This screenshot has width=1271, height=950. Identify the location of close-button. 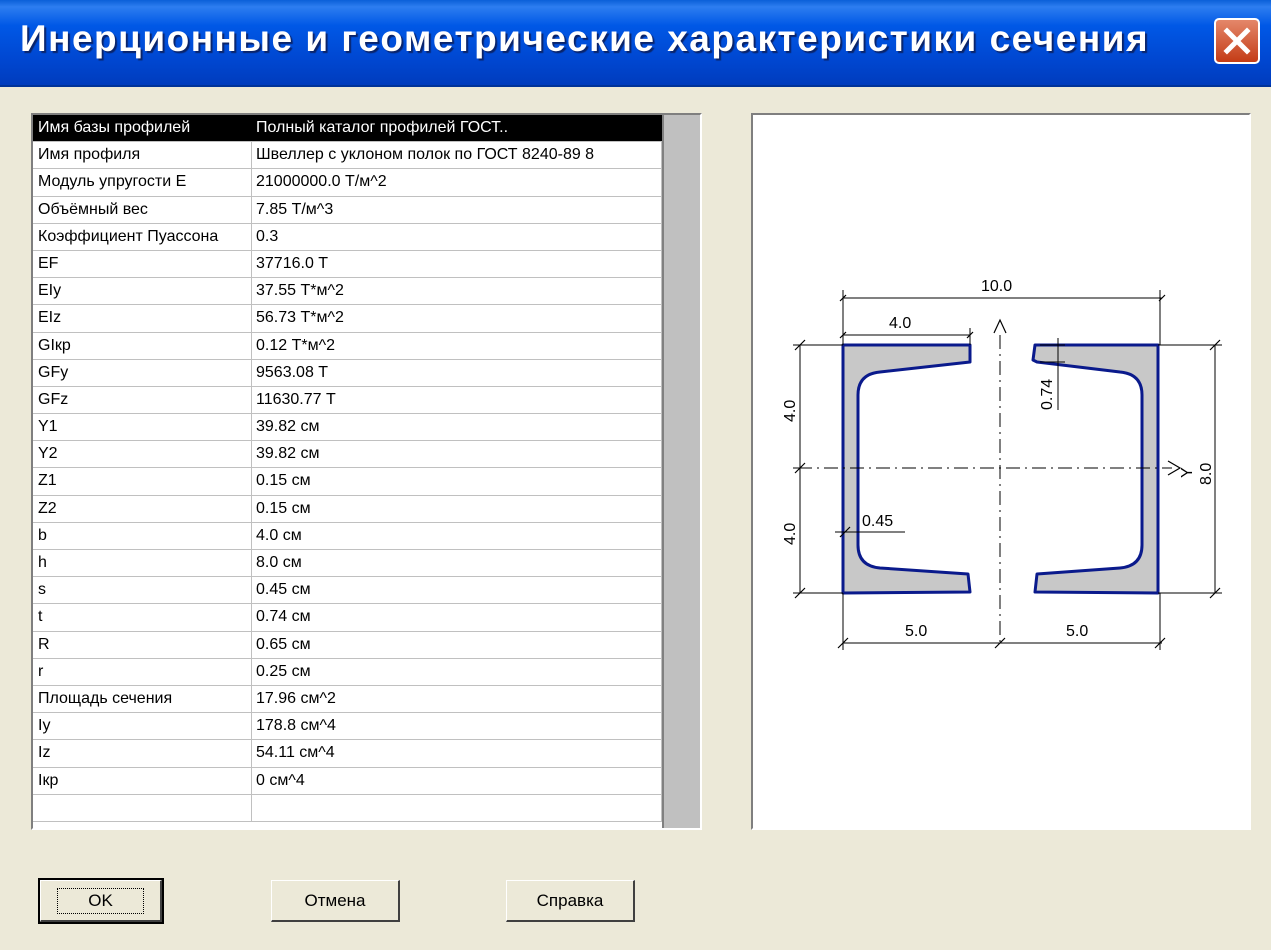
(1237, 41).